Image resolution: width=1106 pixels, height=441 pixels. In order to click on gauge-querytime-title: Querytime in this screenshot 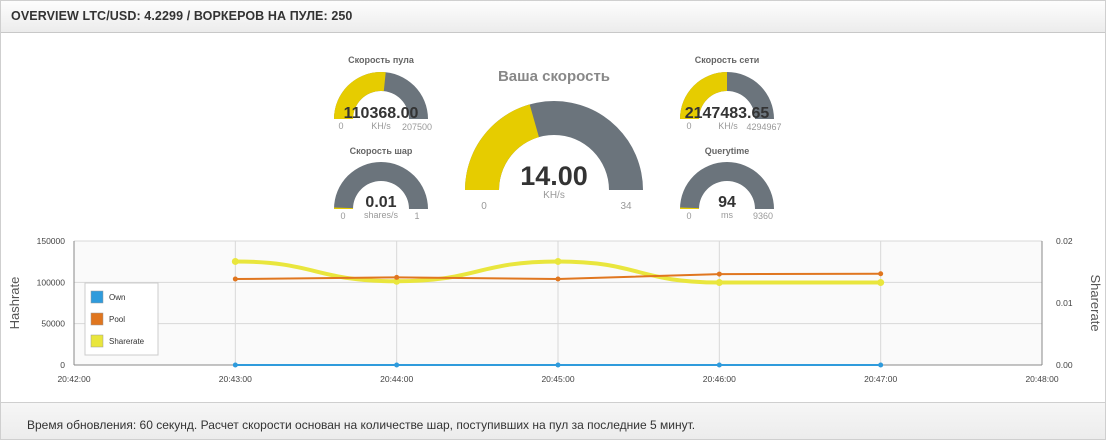, I will do `click(727, 151)`.